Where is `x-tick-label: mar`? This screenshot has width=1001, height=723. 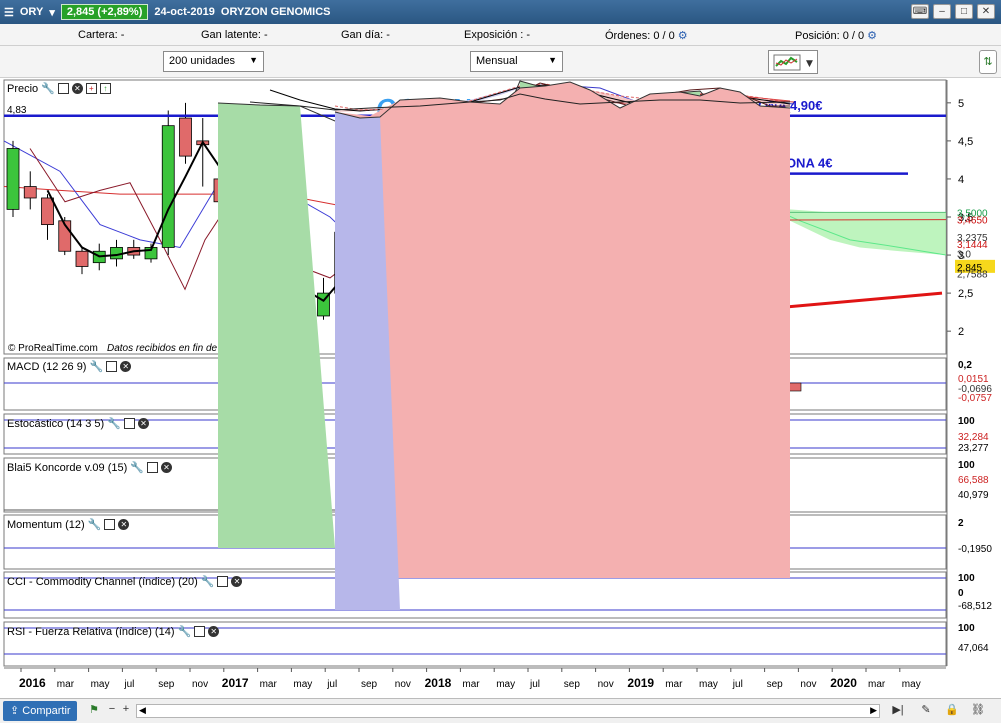
x-tick-label: mar is located at coordinates (269, 684).